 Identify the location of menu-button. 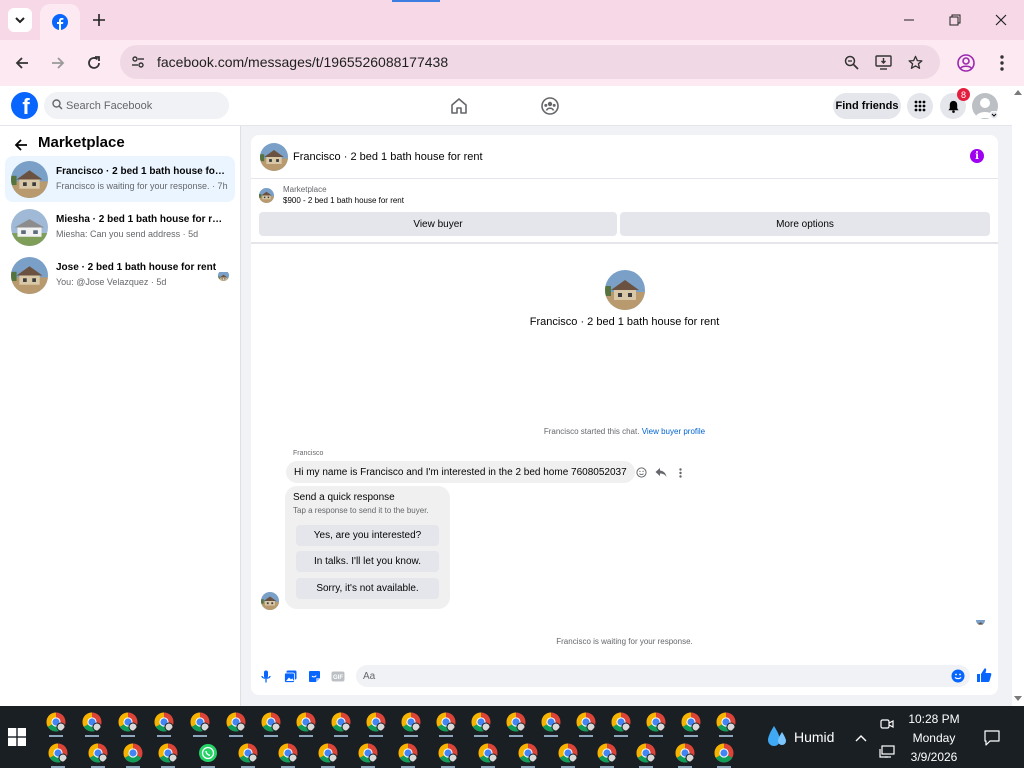
(920, 106).